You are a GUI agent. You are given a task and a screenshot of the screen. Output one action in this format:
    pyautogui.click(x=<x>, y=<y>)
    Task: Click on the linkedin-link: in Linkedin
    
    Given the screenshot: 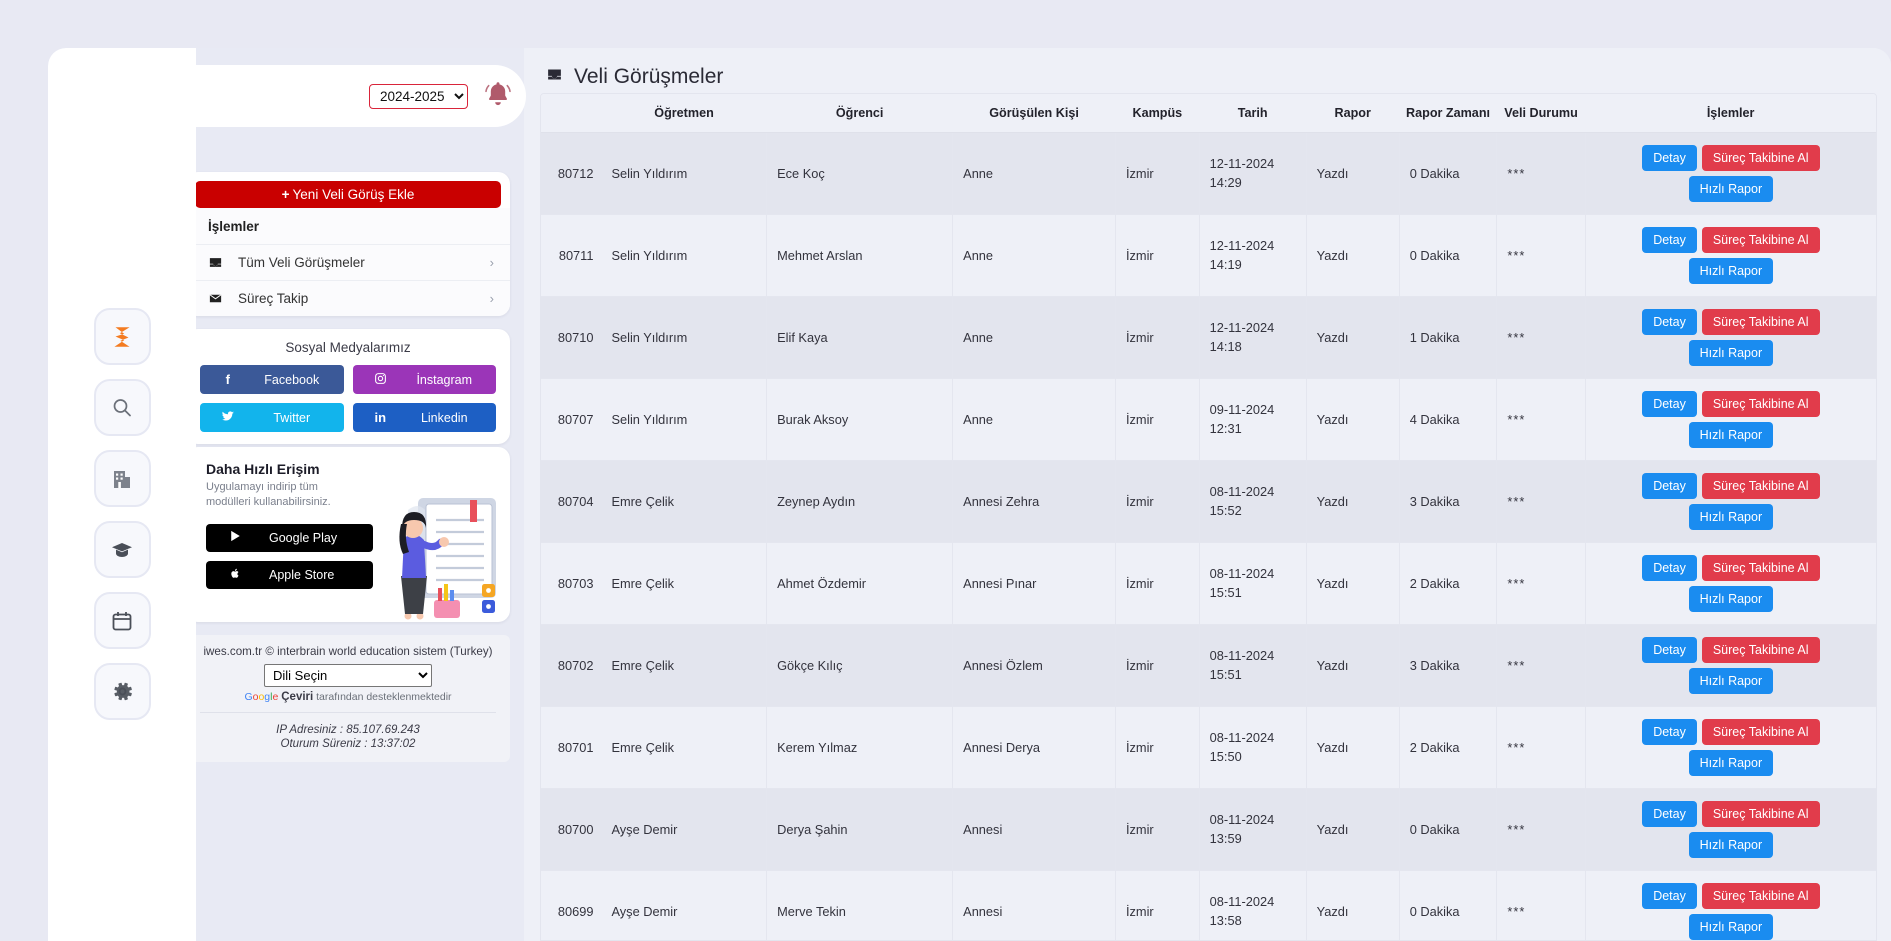 What is the action you would take?
    pyautogui.click(x=424, y=417)
    